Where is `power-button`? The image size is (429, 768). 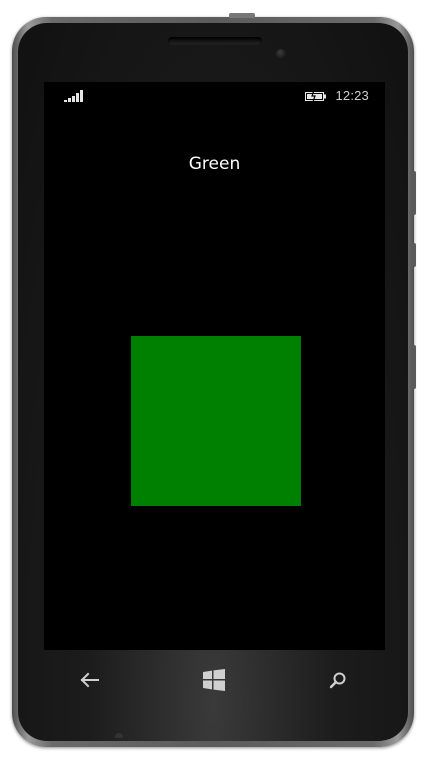
power-button is located at coordinates (414, 255).